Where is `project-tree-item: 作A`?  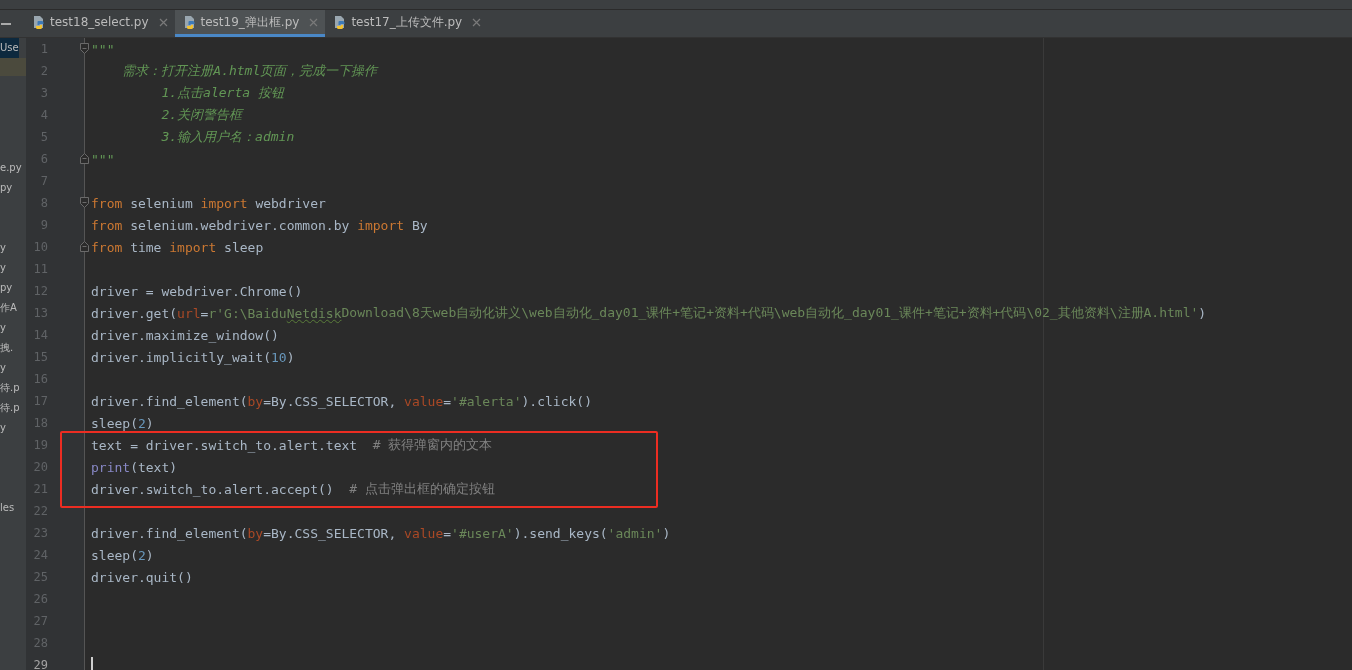 project-tree-item: 作A is located at coordinates (10, 308).